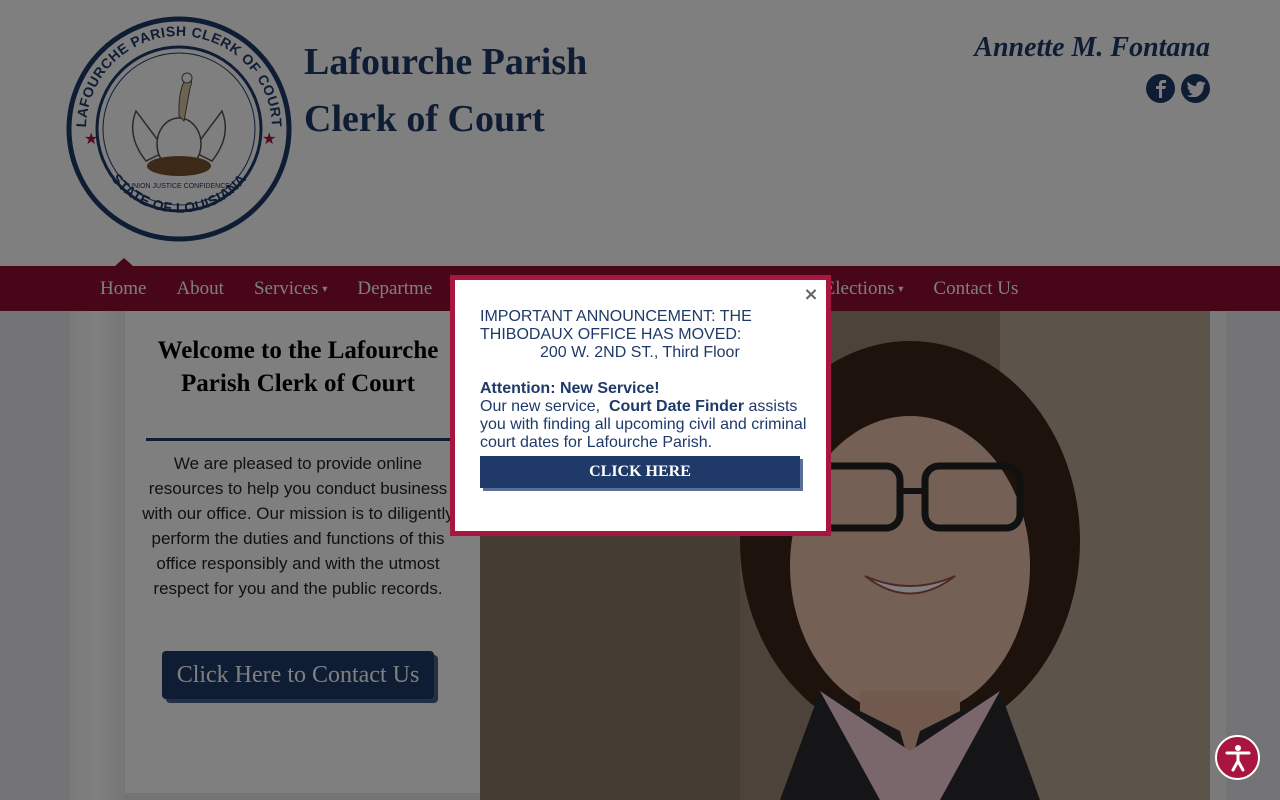 Image resolution: width=1280 pixels, height=800 pixels. Describe the element at coordinates (811, 295) in the screenshot. I see `close-icon: ×` at that location.